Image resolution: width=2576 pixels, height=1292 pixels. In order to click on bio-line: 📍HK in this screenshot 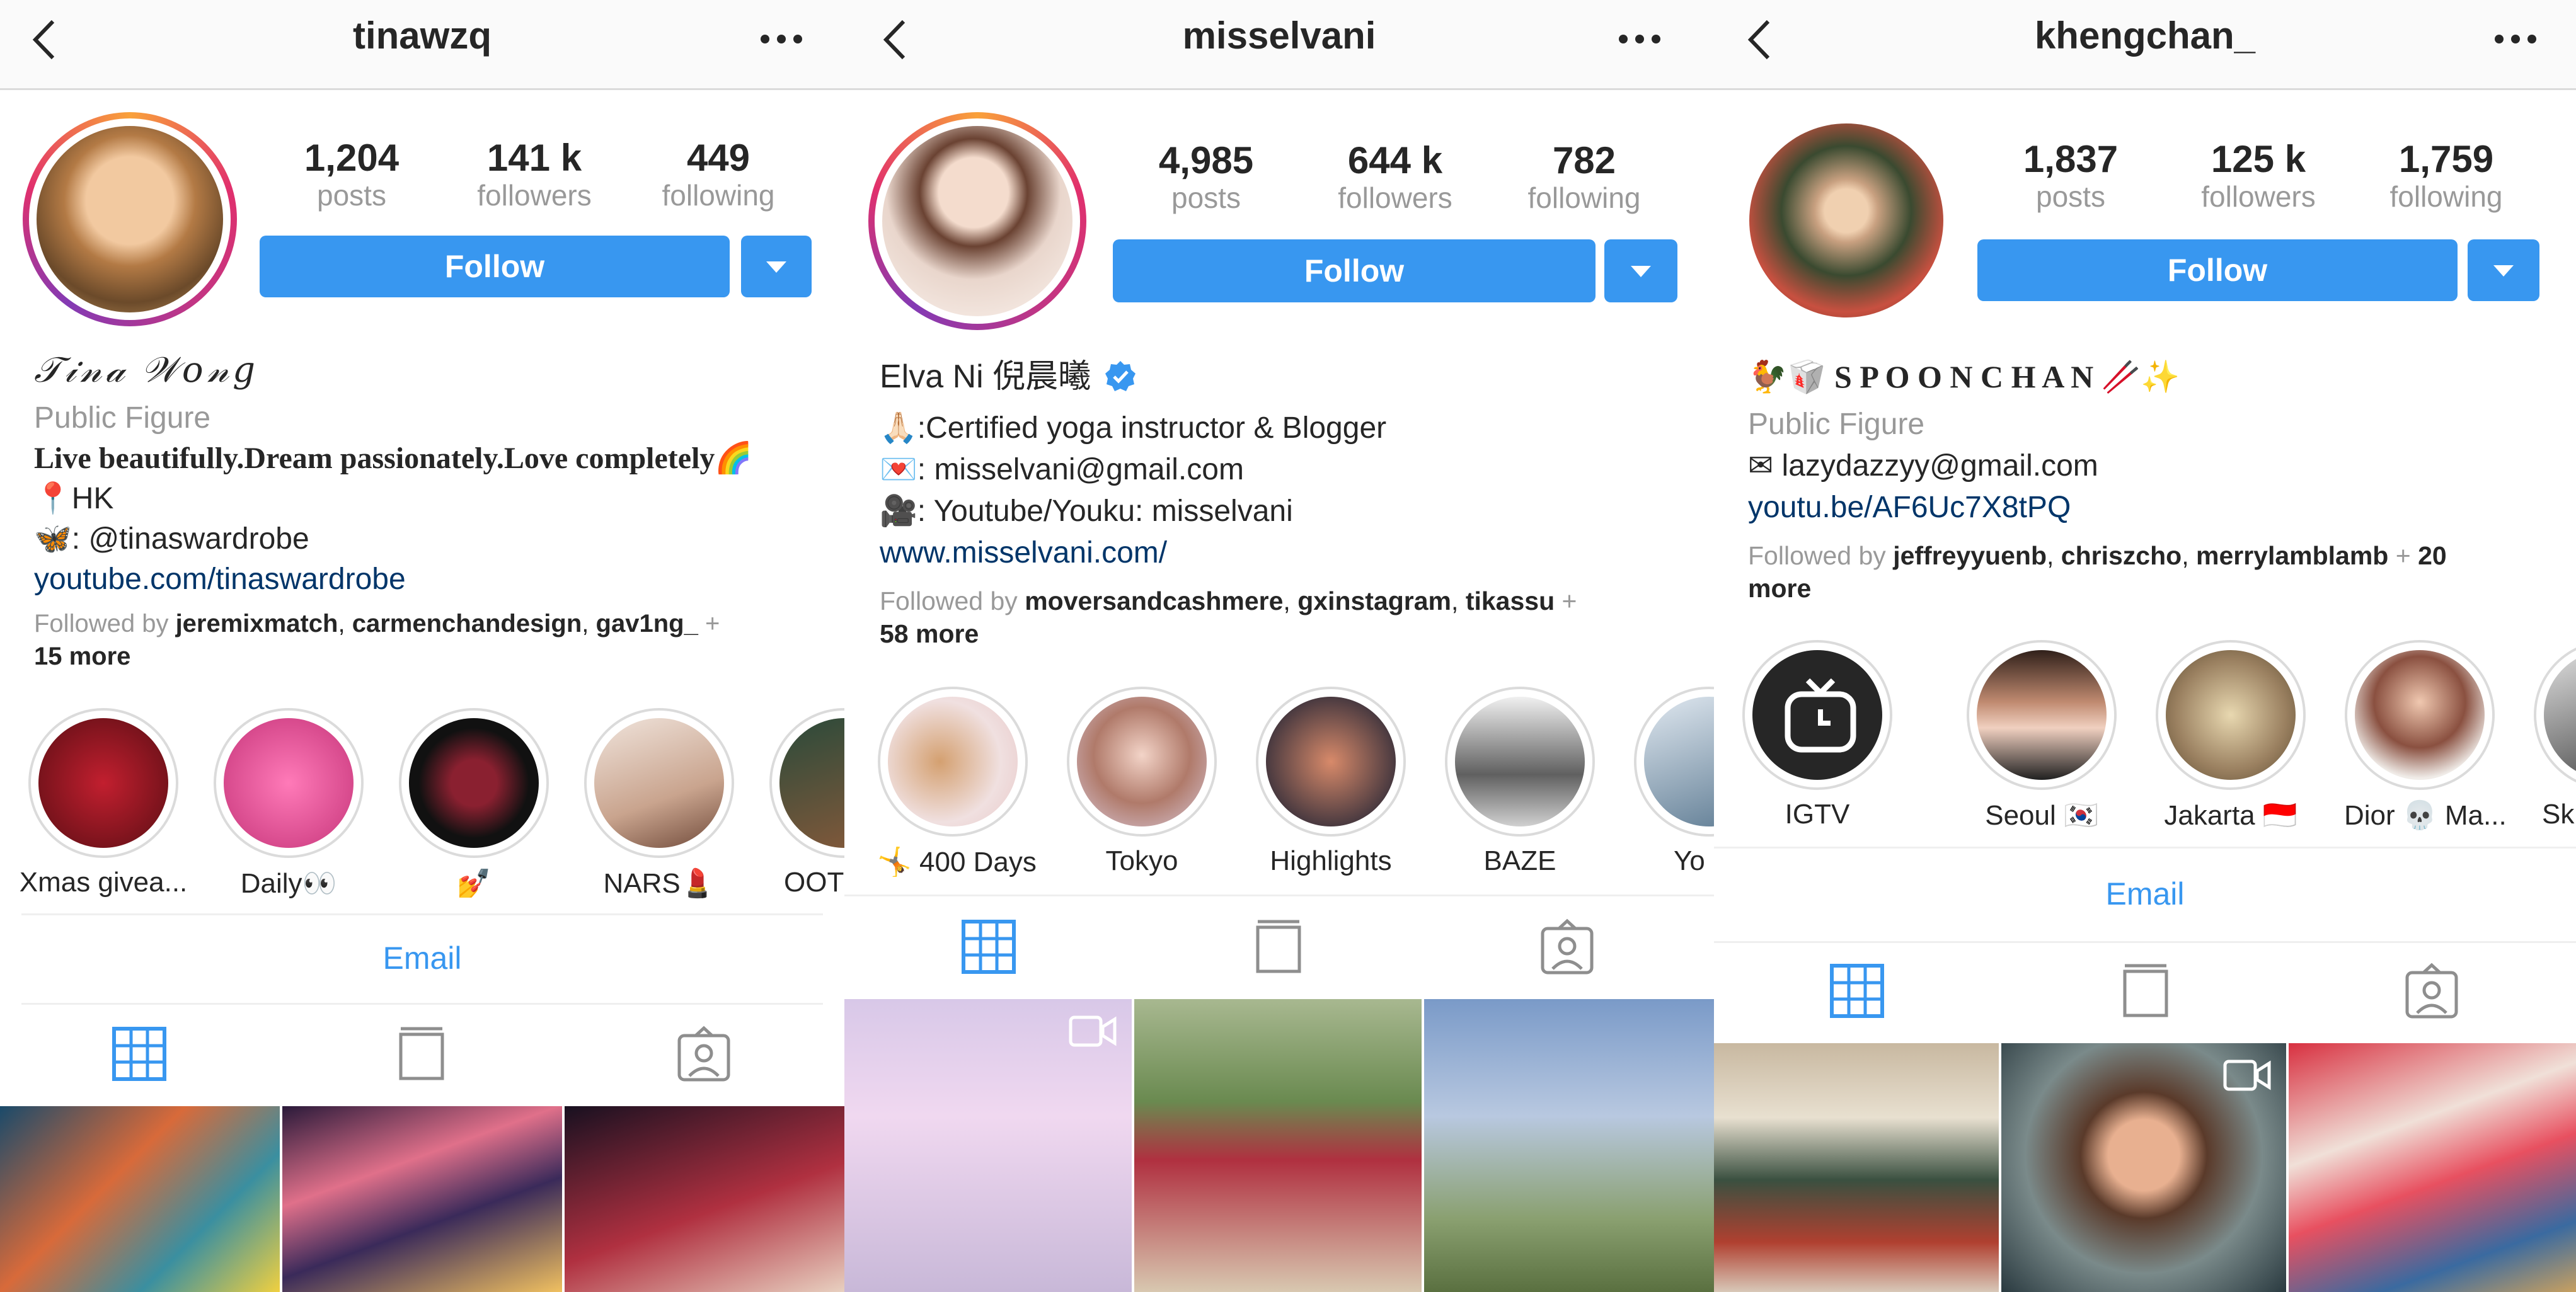, I will do `click(74, 498)`.